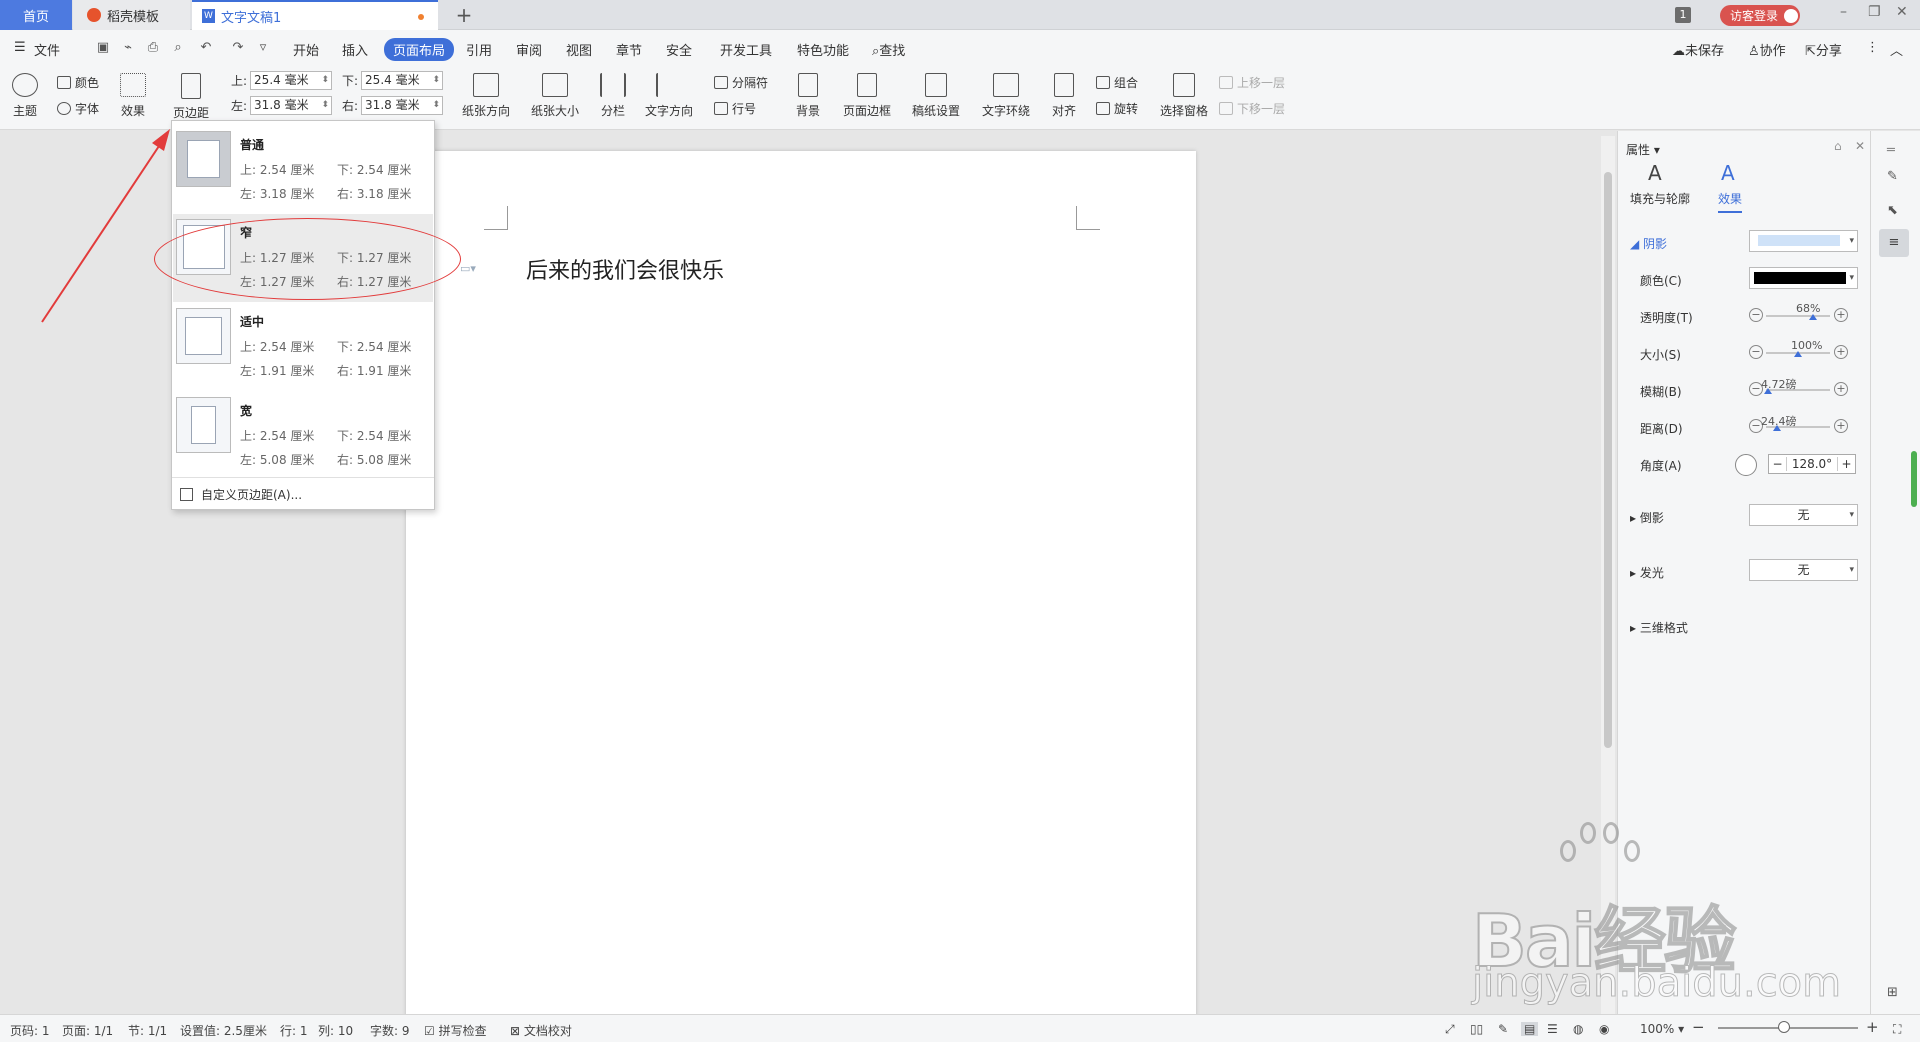  What do you see at coordinates (355, 49) in the screenshot?
I see `menu-insert: 插入` at bounding box center [355, 49].